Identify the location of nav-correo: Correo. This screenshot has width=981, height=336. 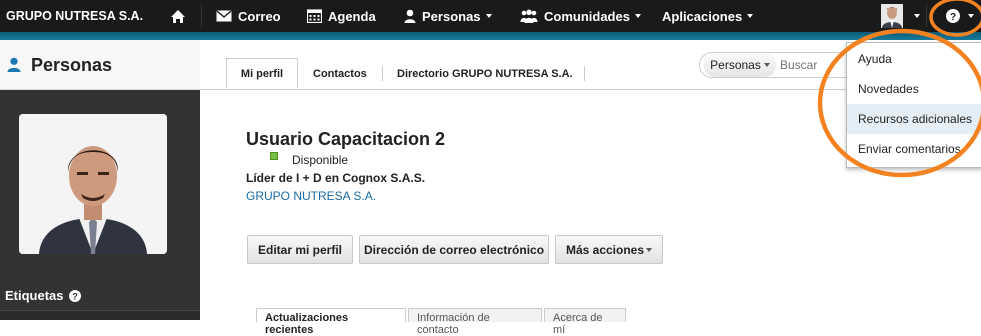
(248, 16).